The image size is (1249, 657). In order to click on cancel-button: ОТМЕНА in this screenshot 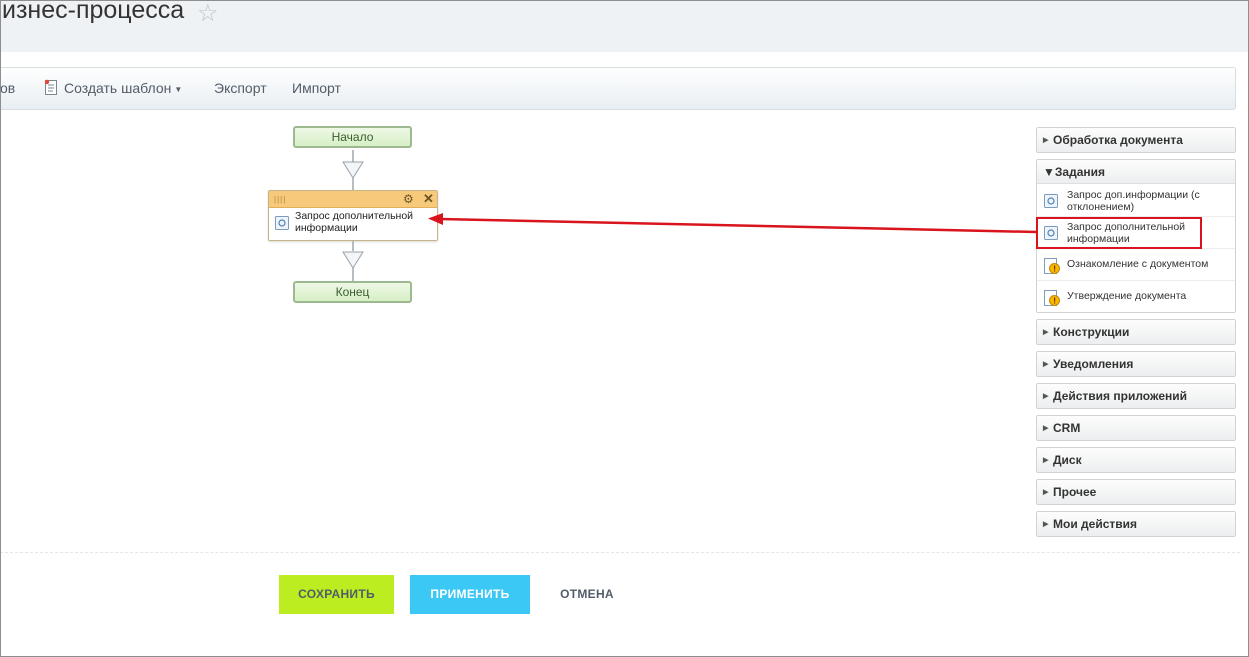, I will do `click(587, 594)`.